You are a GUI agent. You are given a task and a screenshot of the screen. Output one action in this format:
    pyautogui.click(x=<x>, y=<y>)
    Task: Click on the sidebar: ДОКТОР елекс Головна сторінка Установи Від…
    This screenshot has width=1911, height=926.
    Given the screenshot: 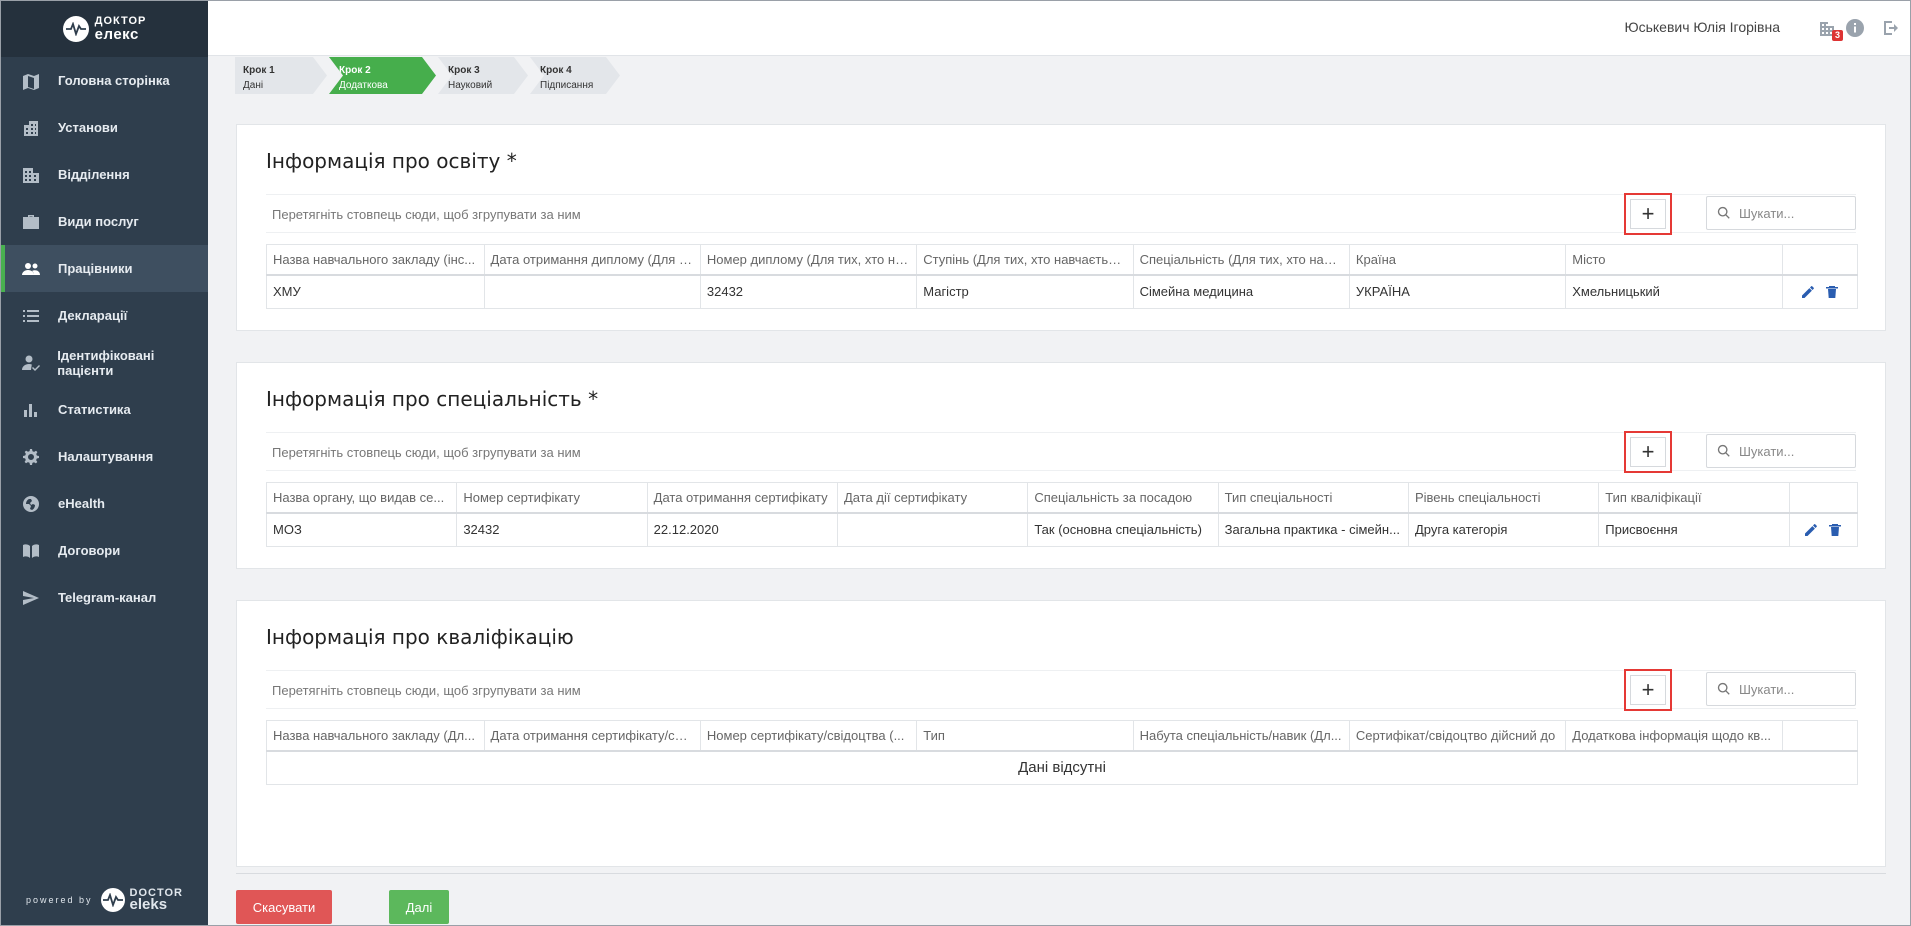 What is the action you would take?
    pyautogui.click(x=104, y=463)
    